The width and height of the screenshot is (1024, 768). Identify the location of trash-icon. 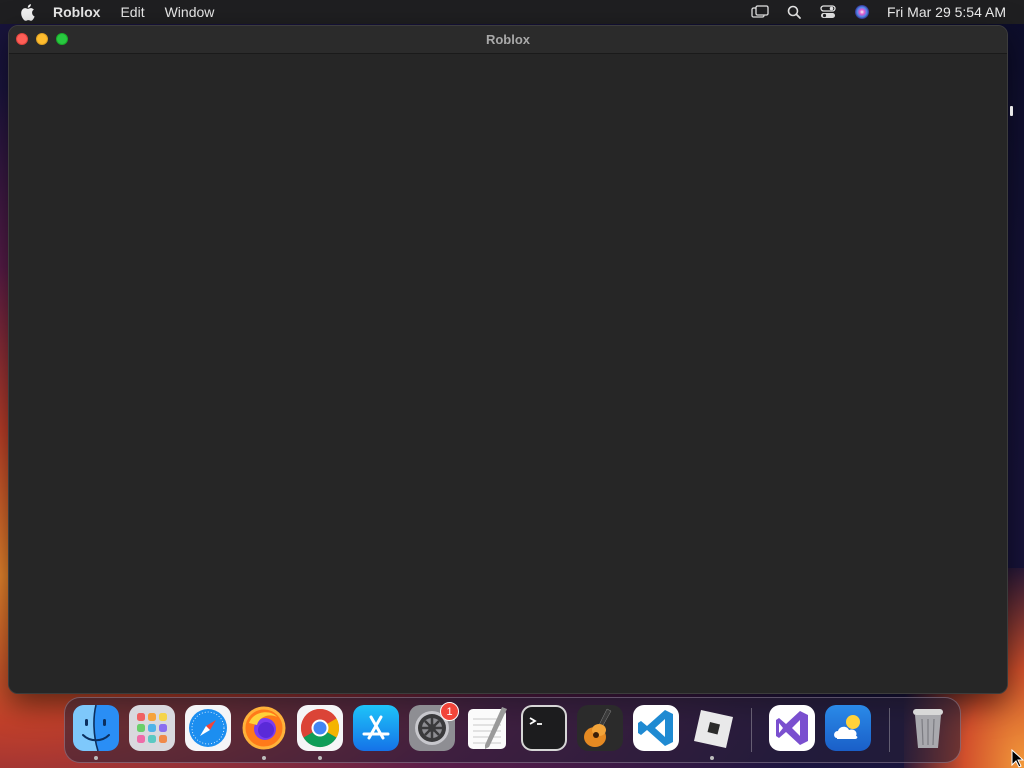
(928, 728).